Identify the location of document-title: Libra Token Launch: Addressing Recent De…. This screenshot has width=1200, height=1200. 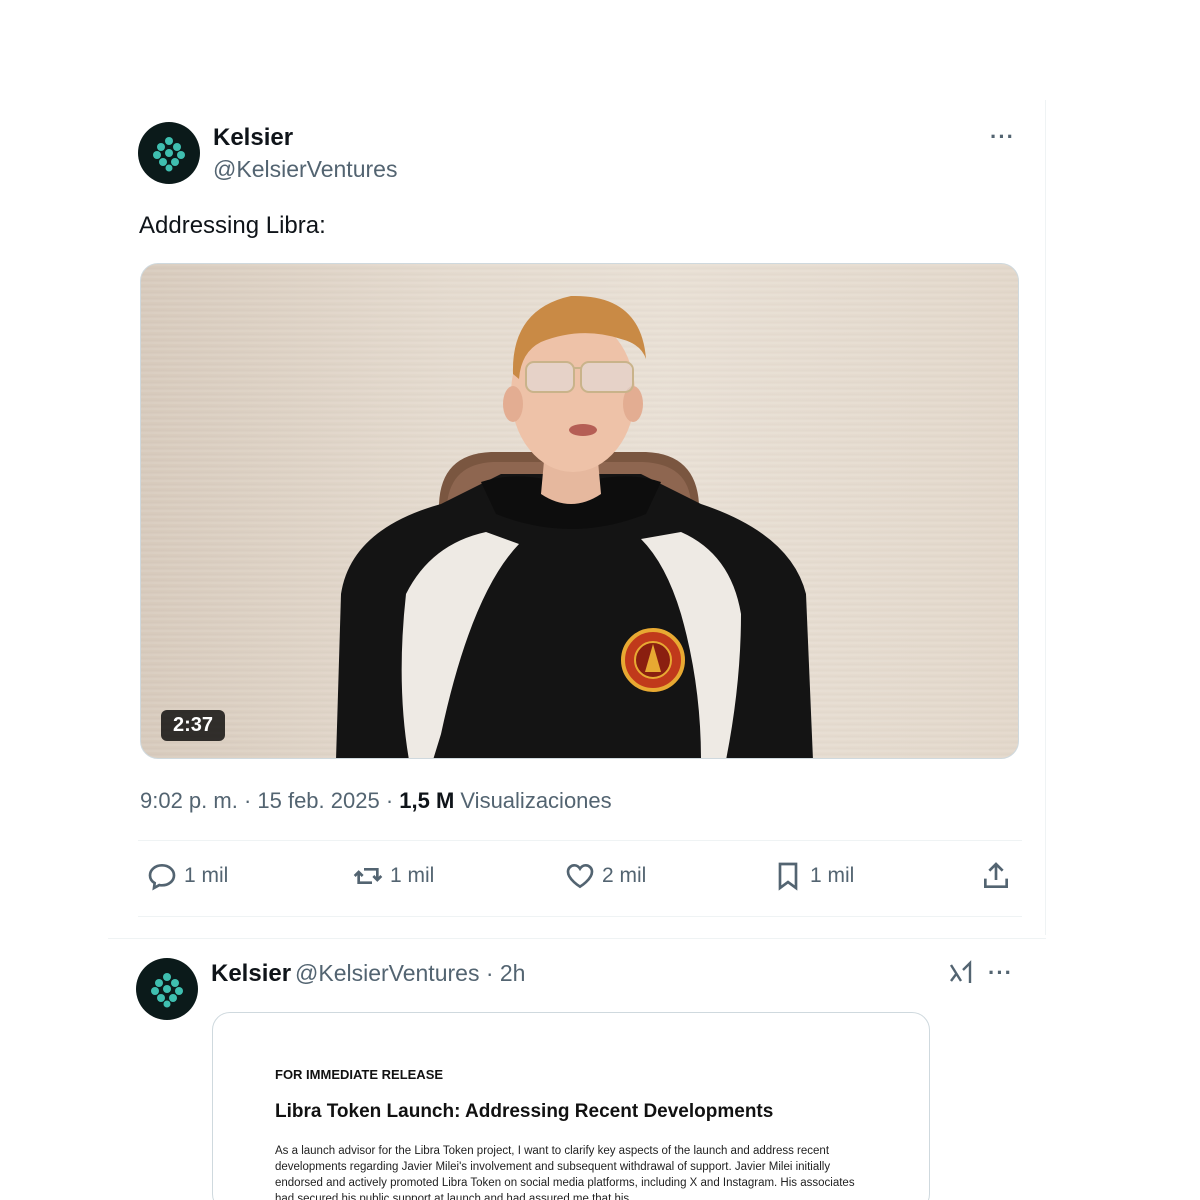
(524, 1111).